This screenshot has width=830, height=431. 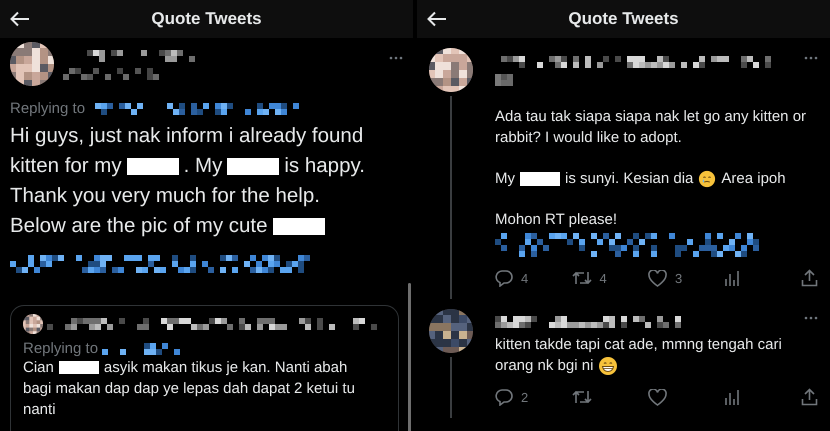 I want to click on tweet-text: asyik makan tikus je kan. Nanti abah, so click(x=226, y=367).